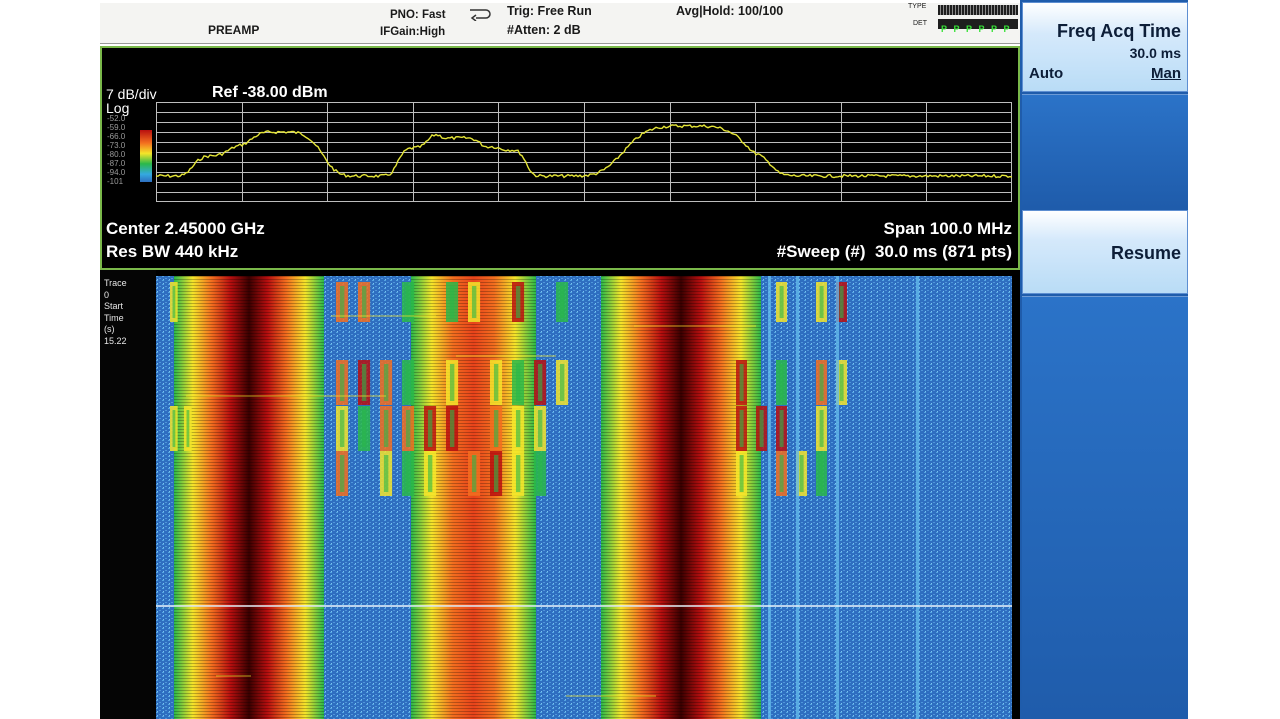 Image resolution: width=1280 pixels, height=719 pixels. Describe the element at coordinates (116, 118) in the screenshot. I see `scale-tick: -52.0` at that location.